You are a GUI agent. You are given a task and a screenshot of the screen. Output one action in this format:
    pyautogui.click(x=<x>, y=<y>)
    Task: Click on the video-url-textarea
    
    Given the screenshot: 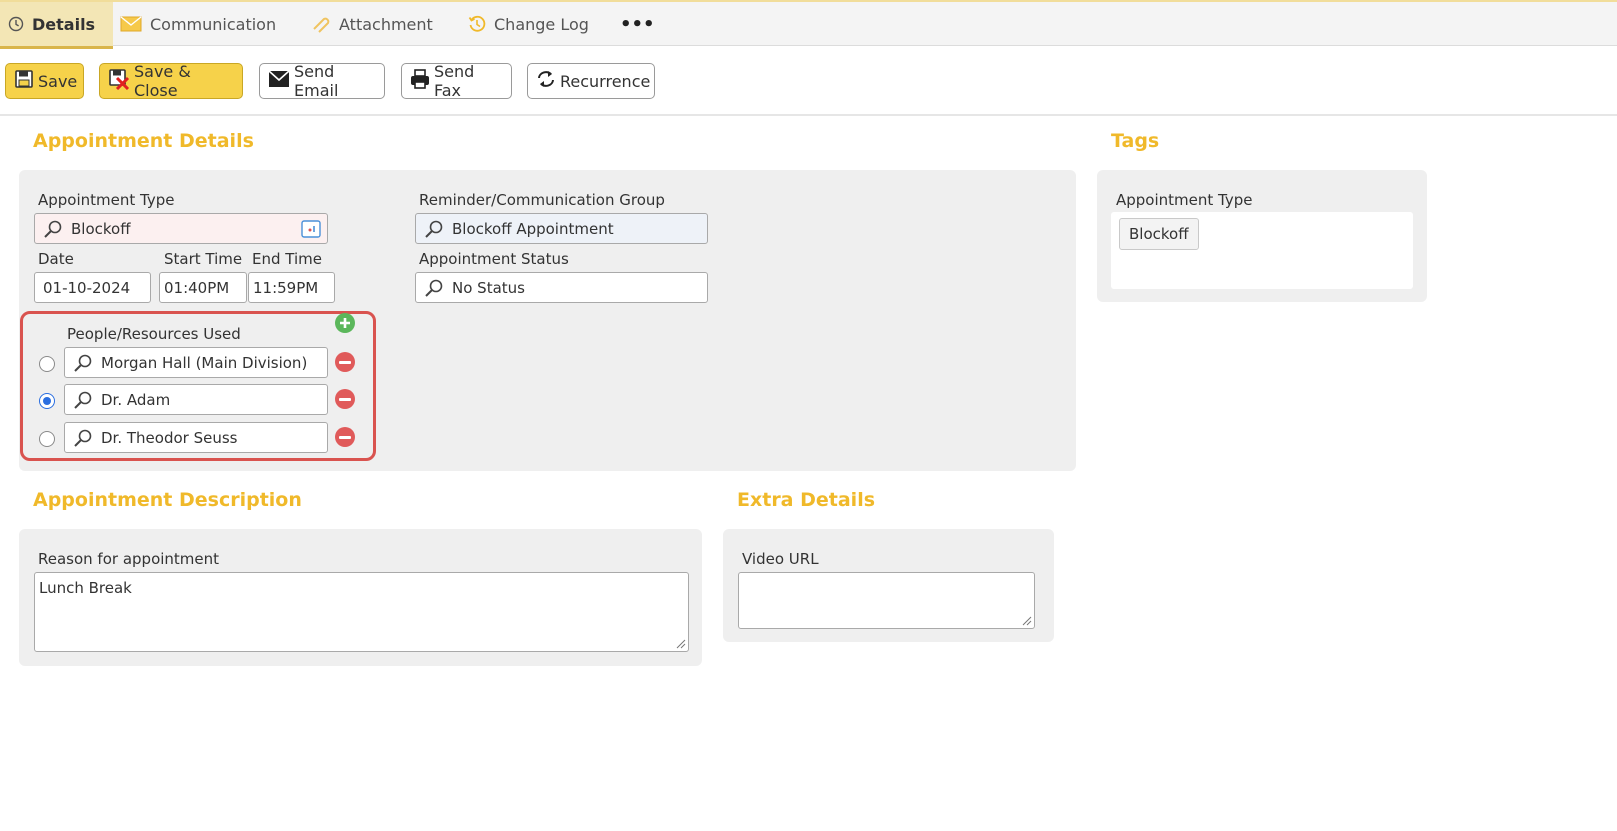 What is the action you would take?
    pyautogui.click(x=886, y=600)
    